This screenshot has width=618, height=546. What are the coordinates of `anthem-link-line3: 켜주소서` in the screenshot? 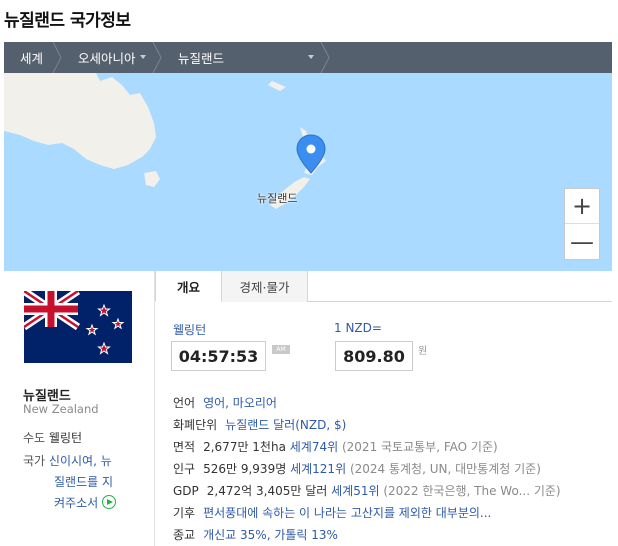 It's located at (60, 503).